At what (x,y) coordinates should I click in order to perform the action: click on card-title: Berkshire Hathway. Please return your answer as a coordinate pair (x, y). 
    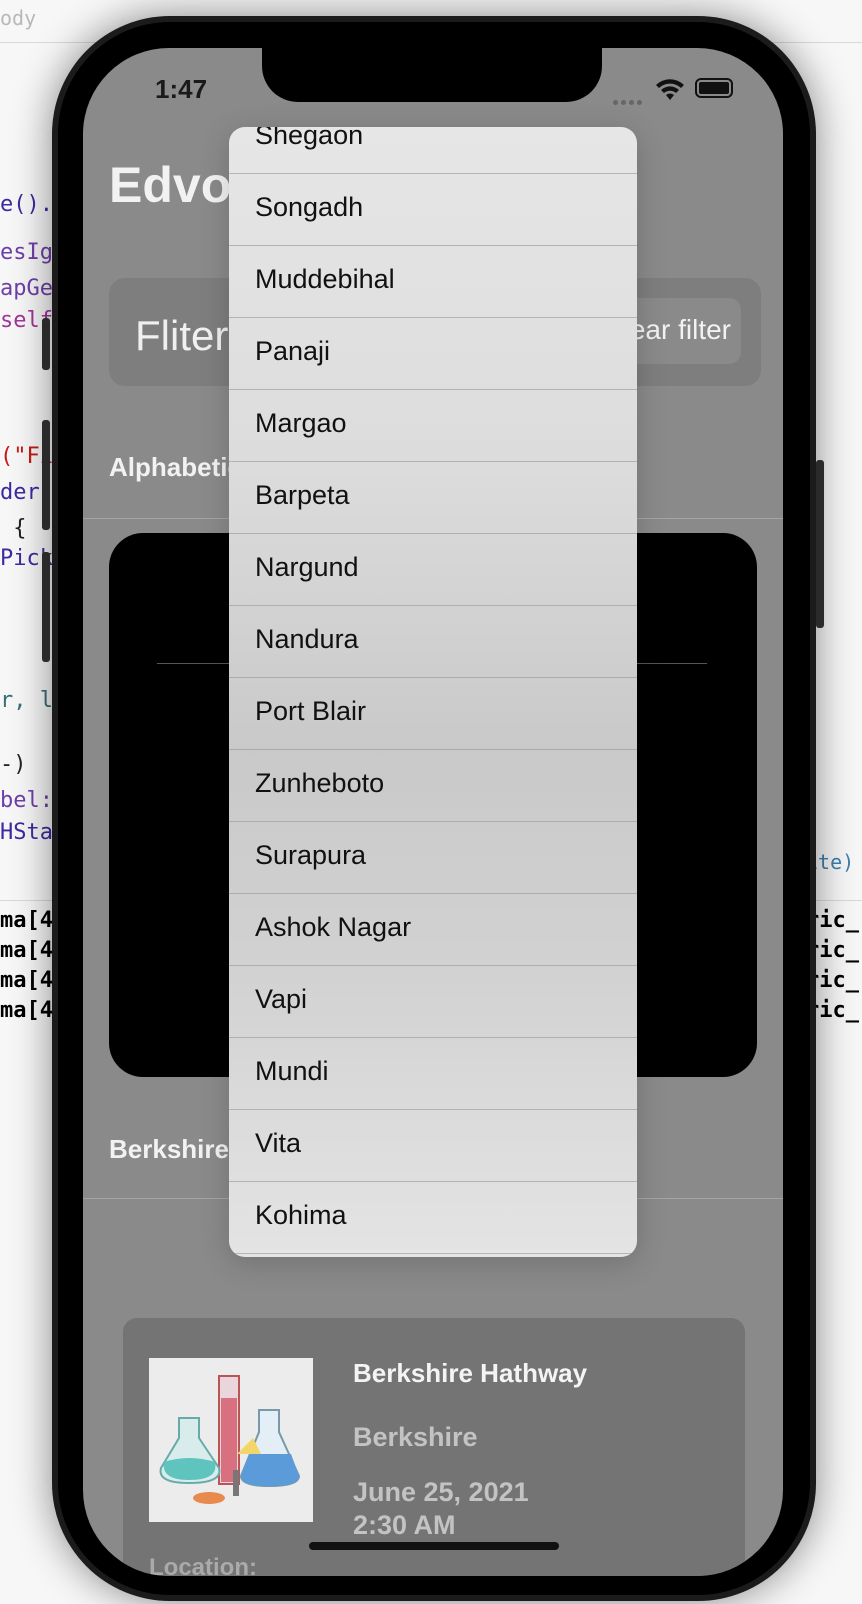
    Looking at the image, I should click on (470, 1373).